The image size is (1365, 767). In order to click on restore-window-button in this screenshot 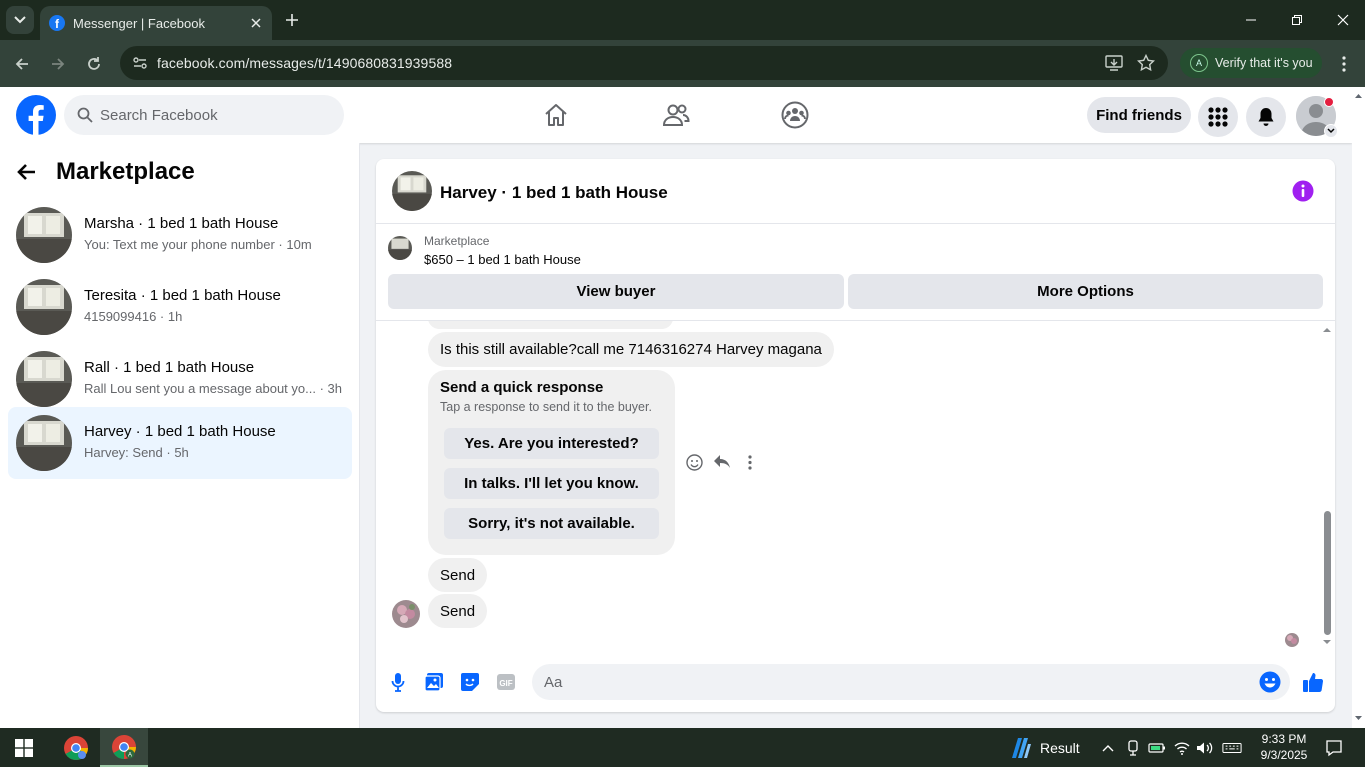, I will do `click(1297, 20)`.